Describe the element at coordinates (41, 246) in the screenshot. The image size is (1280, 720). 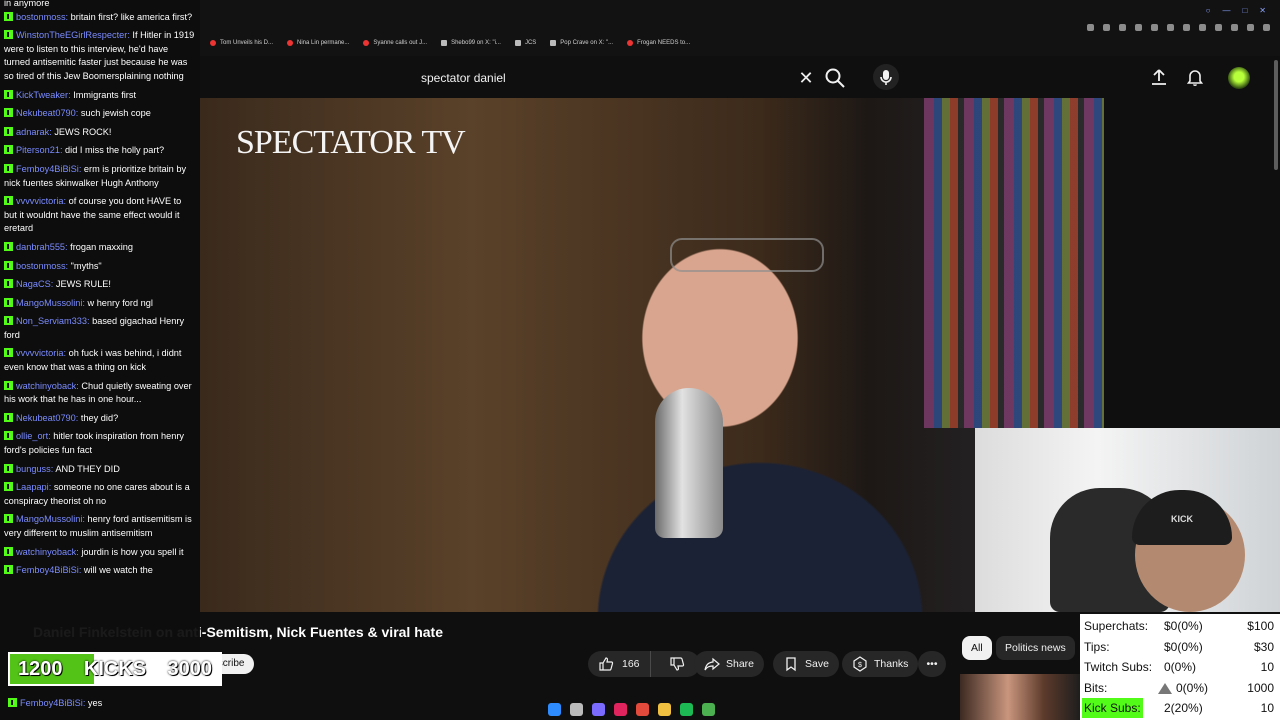
I see `chat-username: danbrah555` at that location.